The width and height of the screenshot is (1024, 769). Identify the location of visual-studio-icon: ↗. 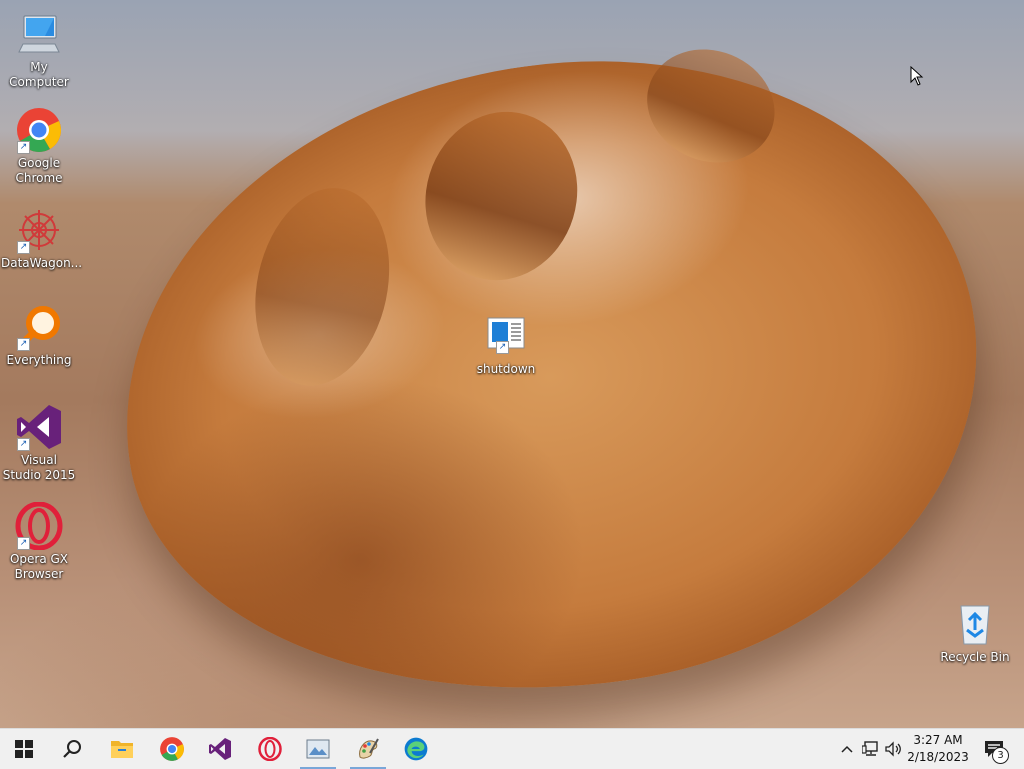
(39, 427).